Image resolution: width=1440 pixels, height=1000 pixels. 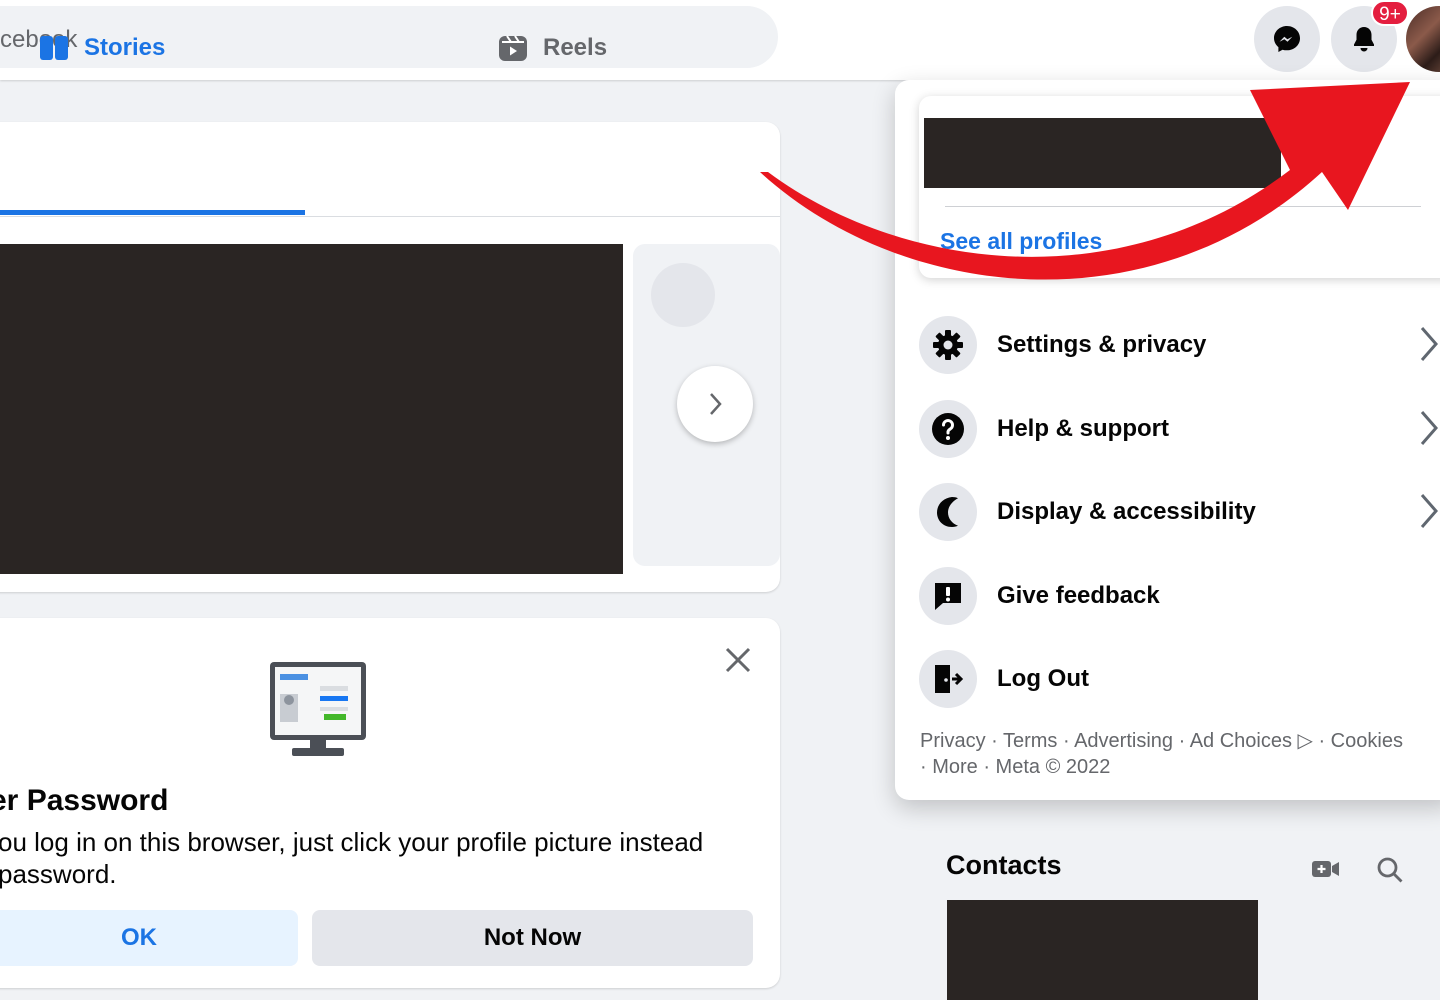 I want to click on password-desc-line-2: password., so click(x=58, y=874).